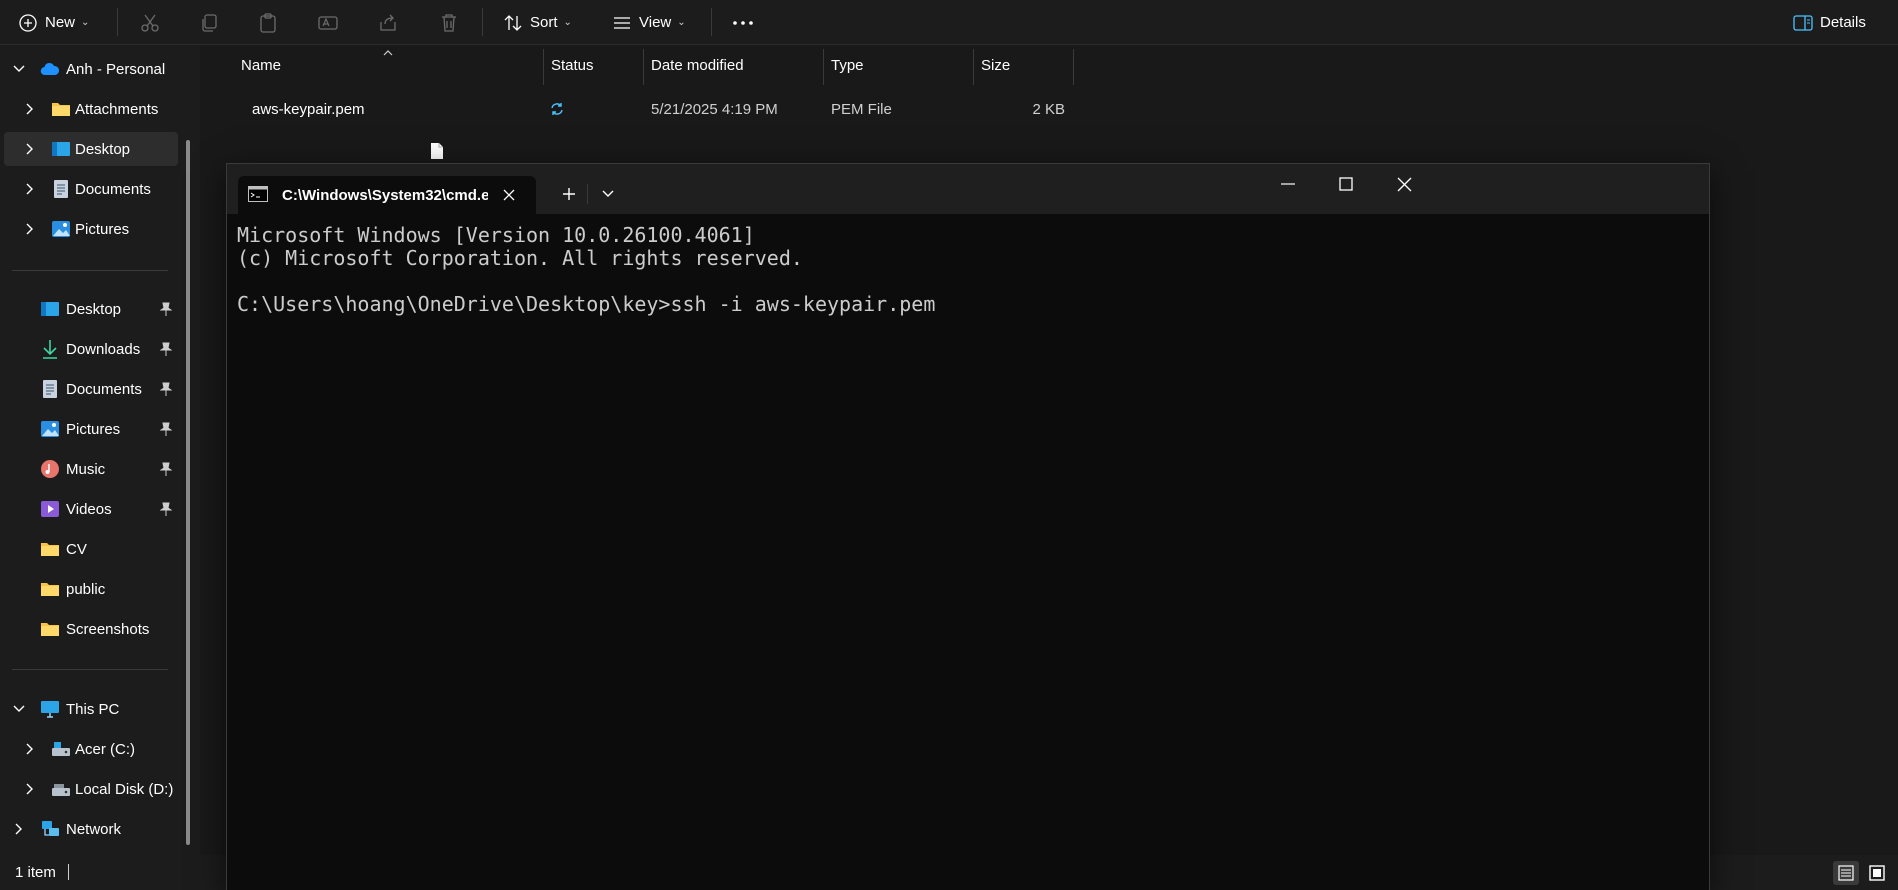 The image size is (1898, 890). What do you see at coordinates (89, 549) in the screenshot?
I see `nav-item-cv: CV` at bounding box center [89, 549].